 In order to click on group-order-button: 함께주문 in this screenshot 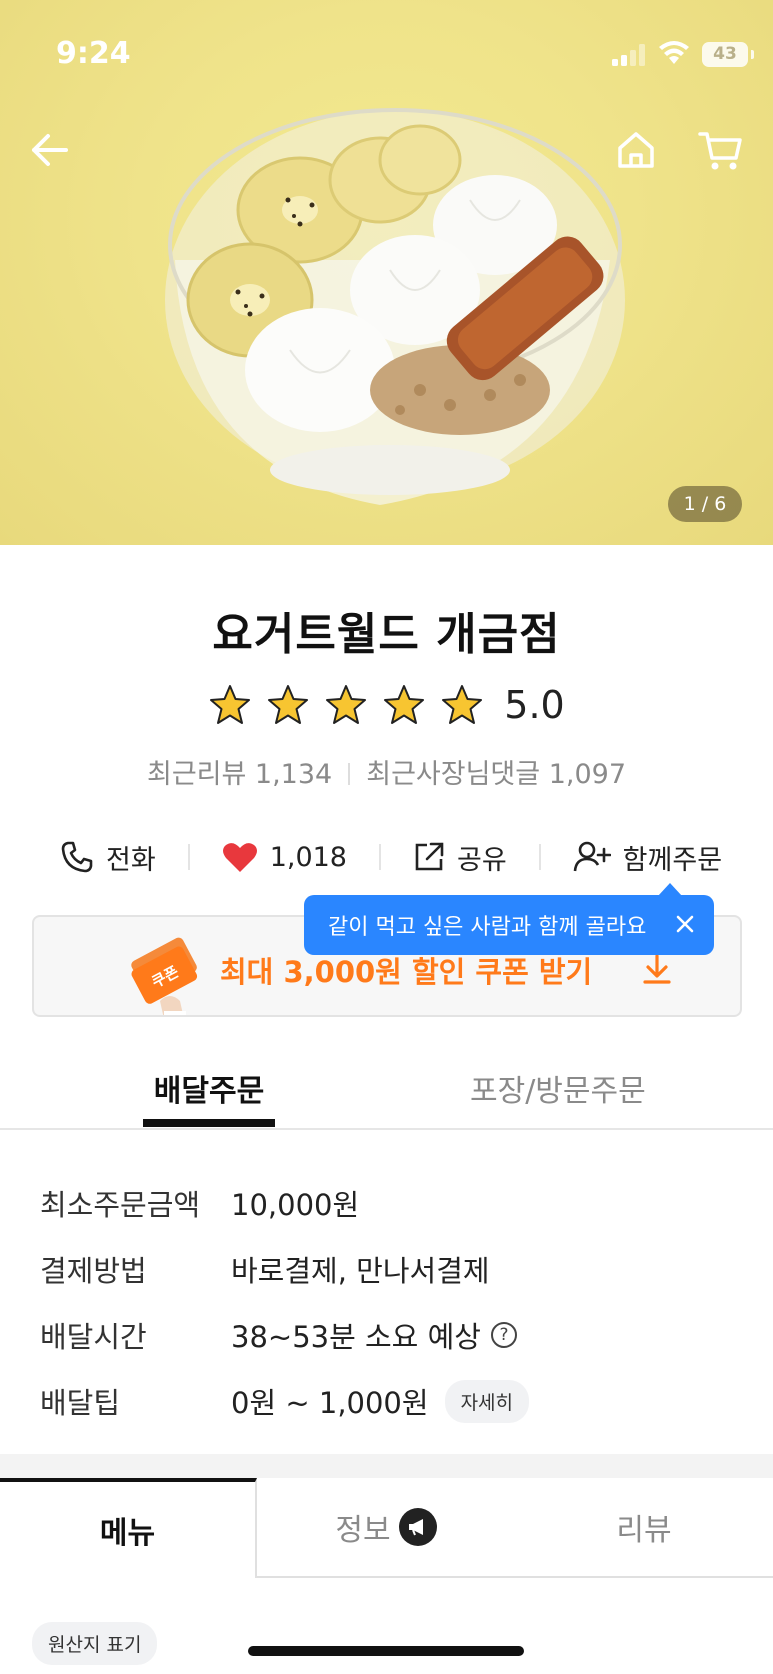, I will do `click(647, 857)`.